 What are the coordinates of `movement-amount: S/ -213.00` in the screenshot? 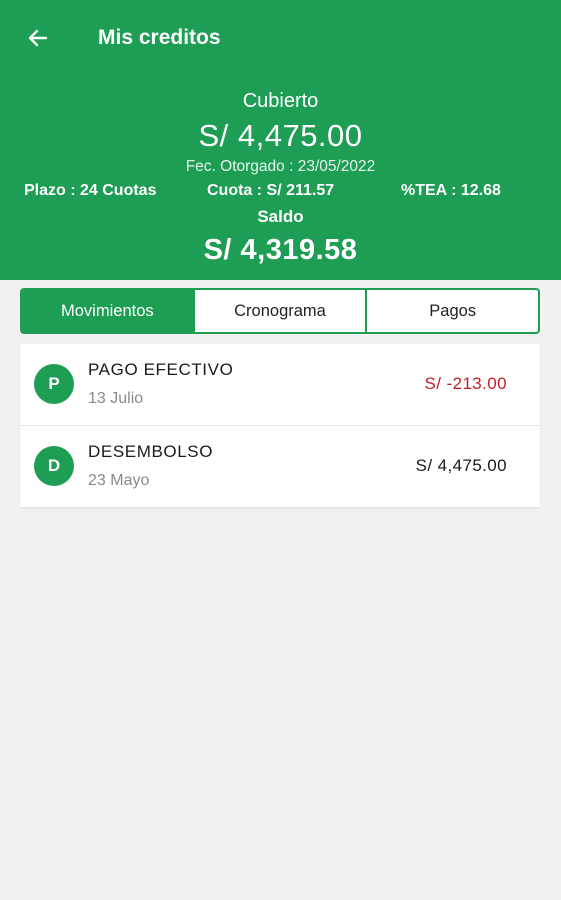 It's located at (465, 383).